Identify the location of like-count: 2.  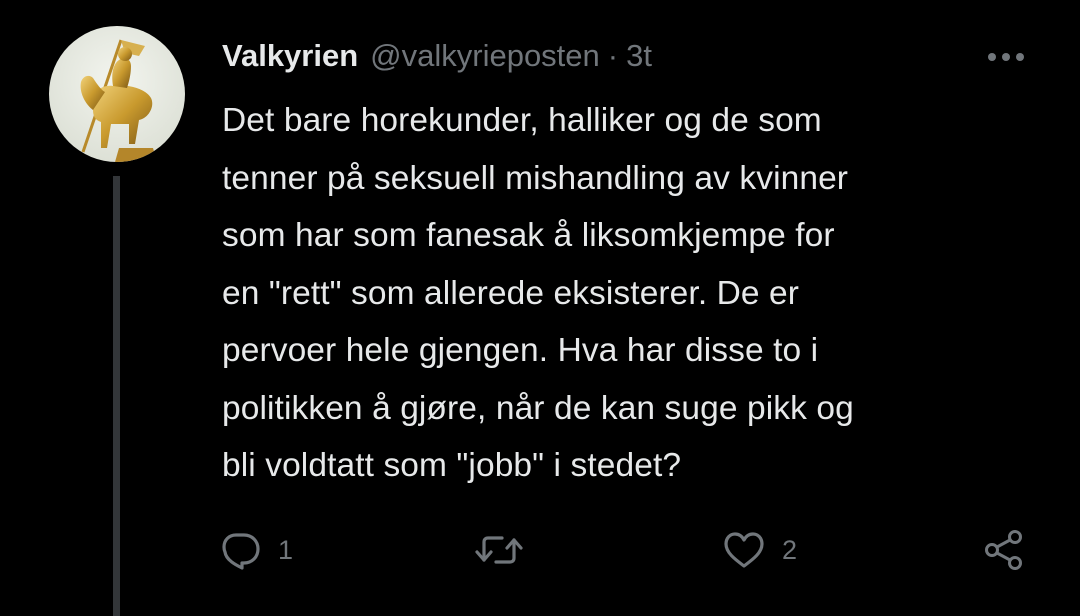
(790, 549).